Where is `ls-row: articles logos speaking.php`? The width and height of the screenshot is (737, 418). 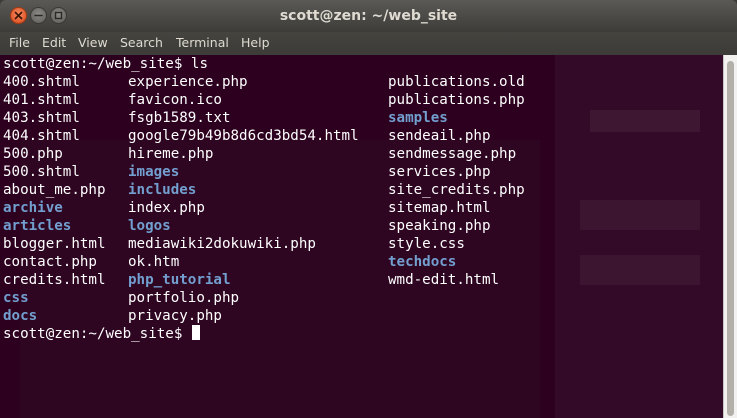
ls-row: articles logos speaking.php is located at coordinates (363, 226).